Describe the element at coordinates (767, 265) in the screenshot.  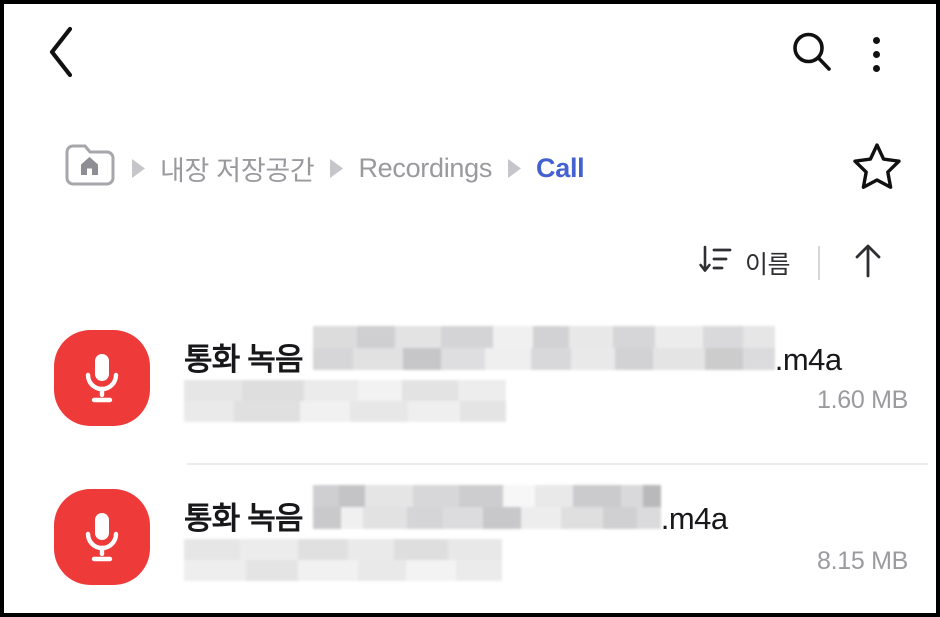
I see `sort-by-label: 이름` at that location.